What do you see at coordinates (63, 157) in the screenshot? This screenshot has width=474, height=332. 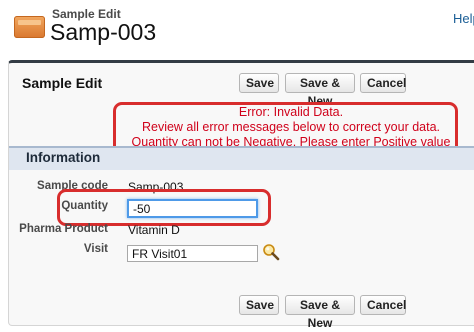 I see `section-title: Information` at bounding box center [63, 157].